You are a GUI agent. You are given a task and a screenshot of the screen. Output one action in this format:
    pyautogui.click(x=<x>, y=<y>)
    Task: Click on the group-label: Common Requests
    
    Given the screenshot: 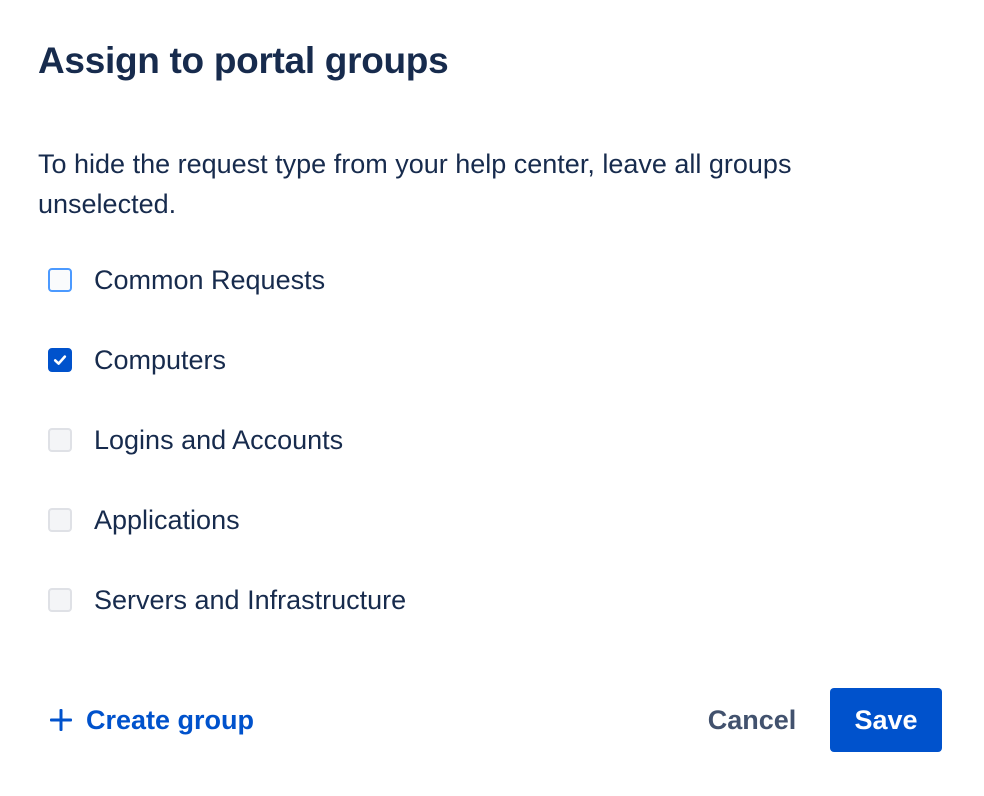 What is the action you would take?
    pyautogui.click(x=210, y=280)
    